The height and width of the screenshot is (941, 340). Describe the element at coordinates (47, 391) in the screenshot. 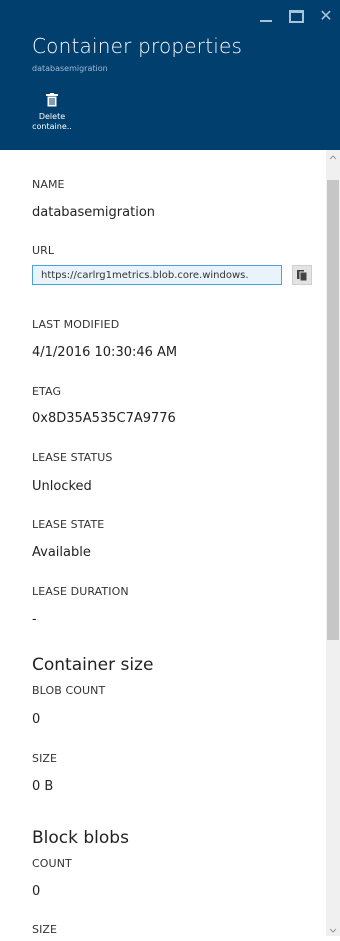

I see `etag-label: ETAG` at that location.